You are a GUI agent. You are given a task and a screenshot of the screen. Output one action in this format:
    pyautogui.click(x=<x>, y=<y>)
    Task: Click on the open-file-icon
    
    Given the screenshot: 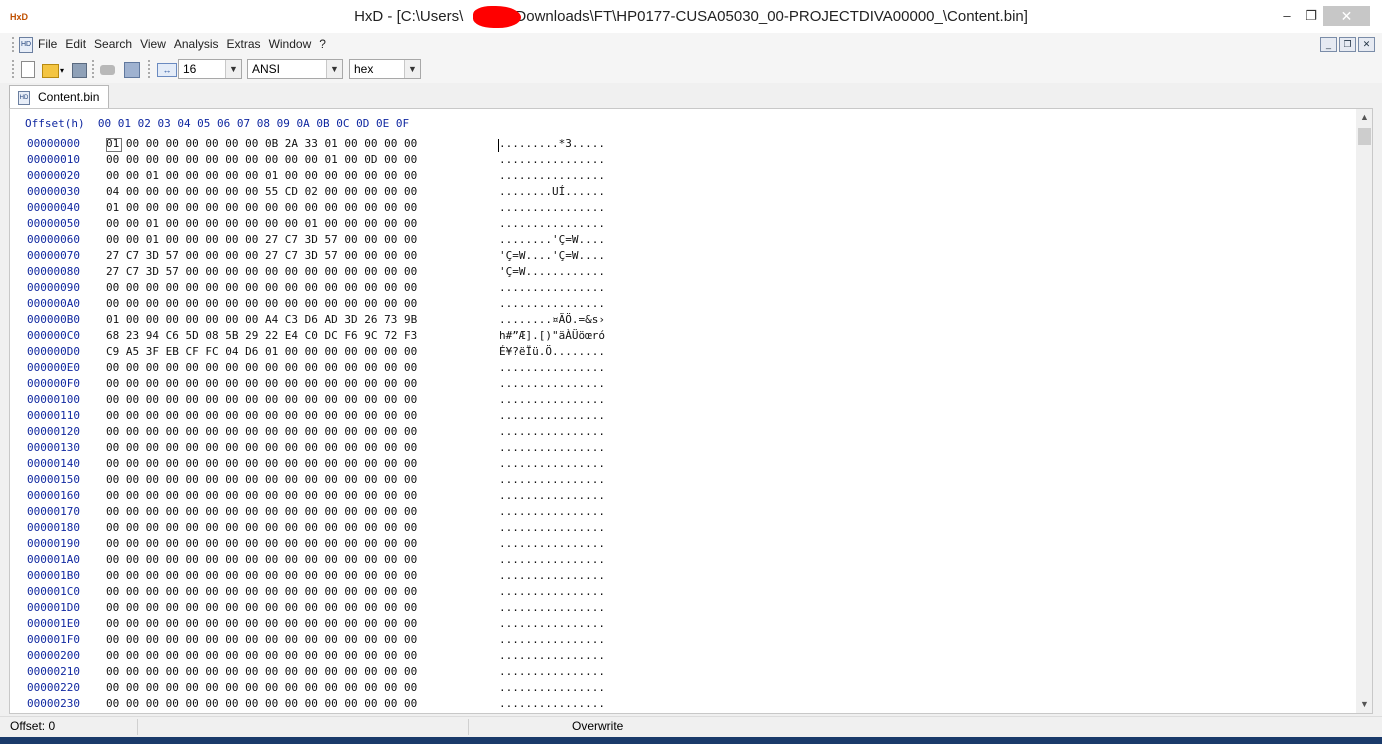 What is the action you would take?
    pyautogui.click(x=50, y=71)
    